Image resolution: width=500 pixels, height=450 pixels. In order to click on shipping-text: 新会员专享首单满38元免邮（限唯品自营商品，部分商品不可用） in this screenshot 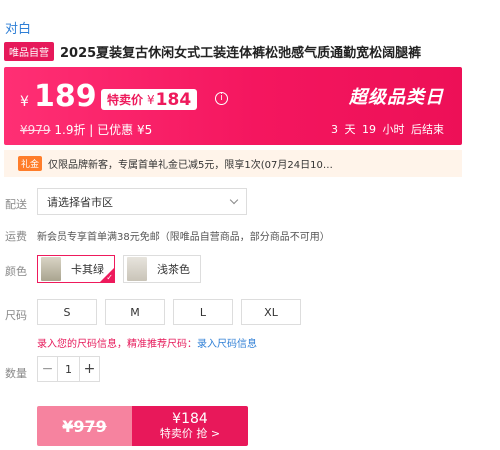, I will do `click(183, 237)`.